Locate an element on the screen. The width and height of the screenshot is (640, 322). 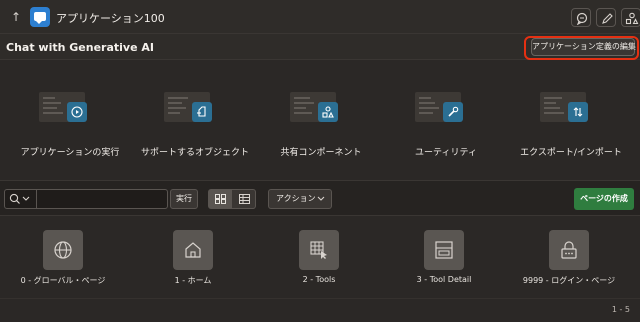
top-bar: ↑ アプリケーション100 is located at coordinates (320, 17).